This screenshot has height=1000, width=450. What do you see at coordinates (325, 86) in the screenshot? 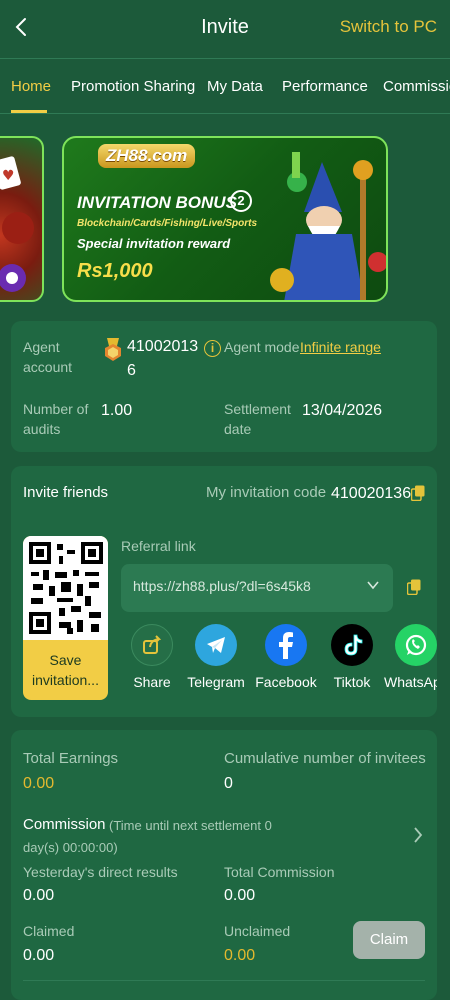
I see `tab-performance: Performance` at bounding box center [325, 86].